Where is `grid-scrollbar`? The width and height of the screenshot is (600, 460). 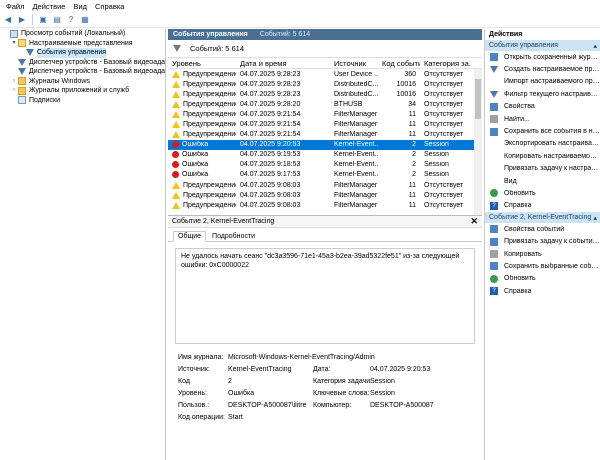 grid-scrollbar is located at coordinates (478, 142).